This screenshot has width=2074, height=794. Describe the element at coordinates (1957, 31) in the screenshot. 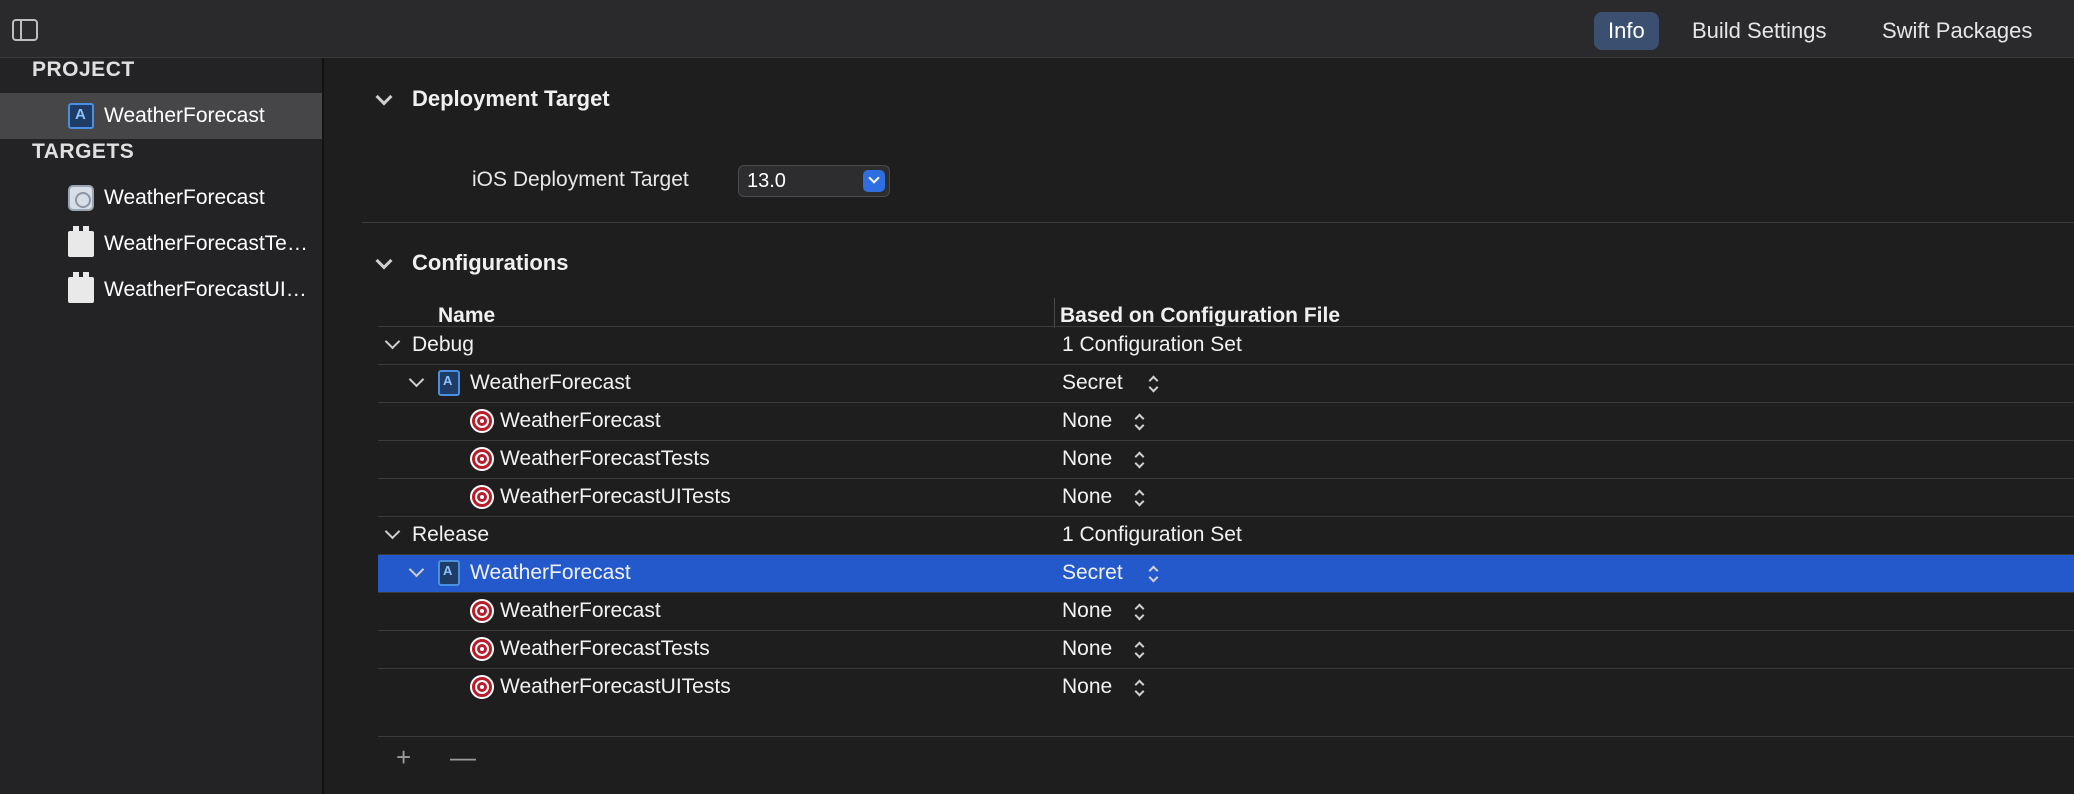

I see `tab-swift-packages: Swift Packages` at that location.